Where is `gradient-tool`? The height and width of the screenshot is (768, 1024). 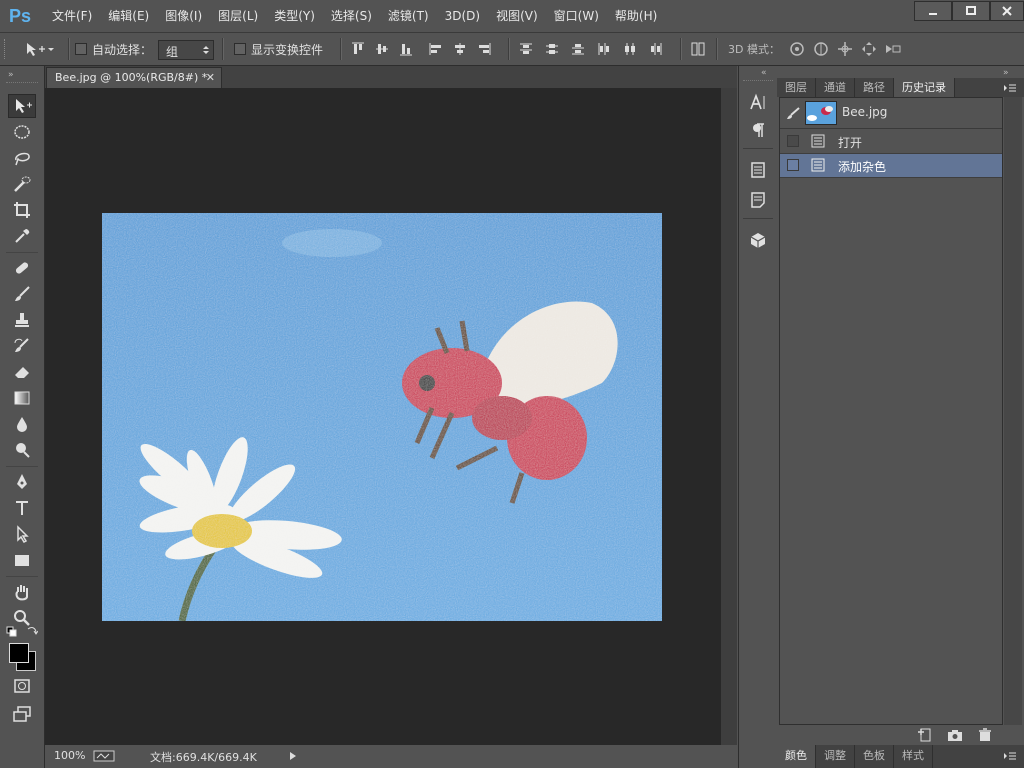 gradient-tool is located at coordinates (22, 398).